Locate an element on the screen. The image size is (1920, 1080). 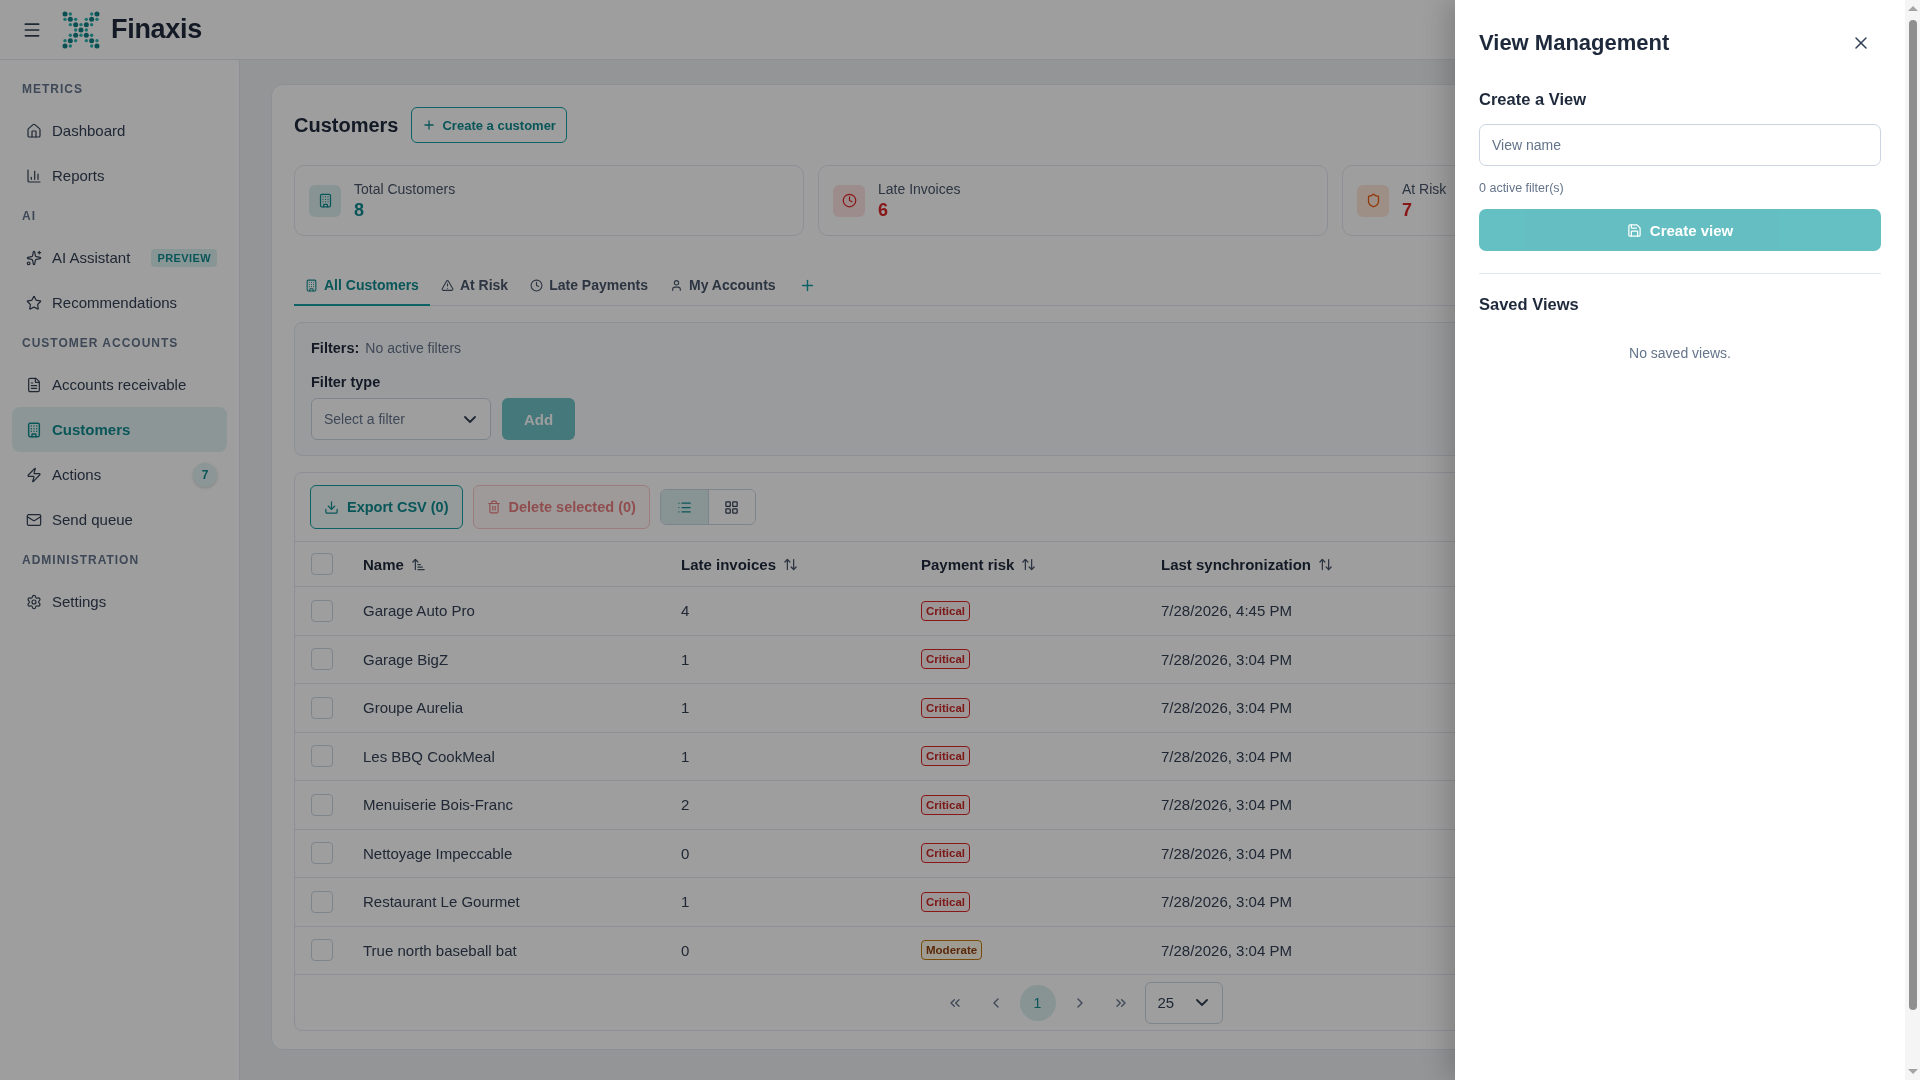
house-icon is located at coordinates (34, 130).